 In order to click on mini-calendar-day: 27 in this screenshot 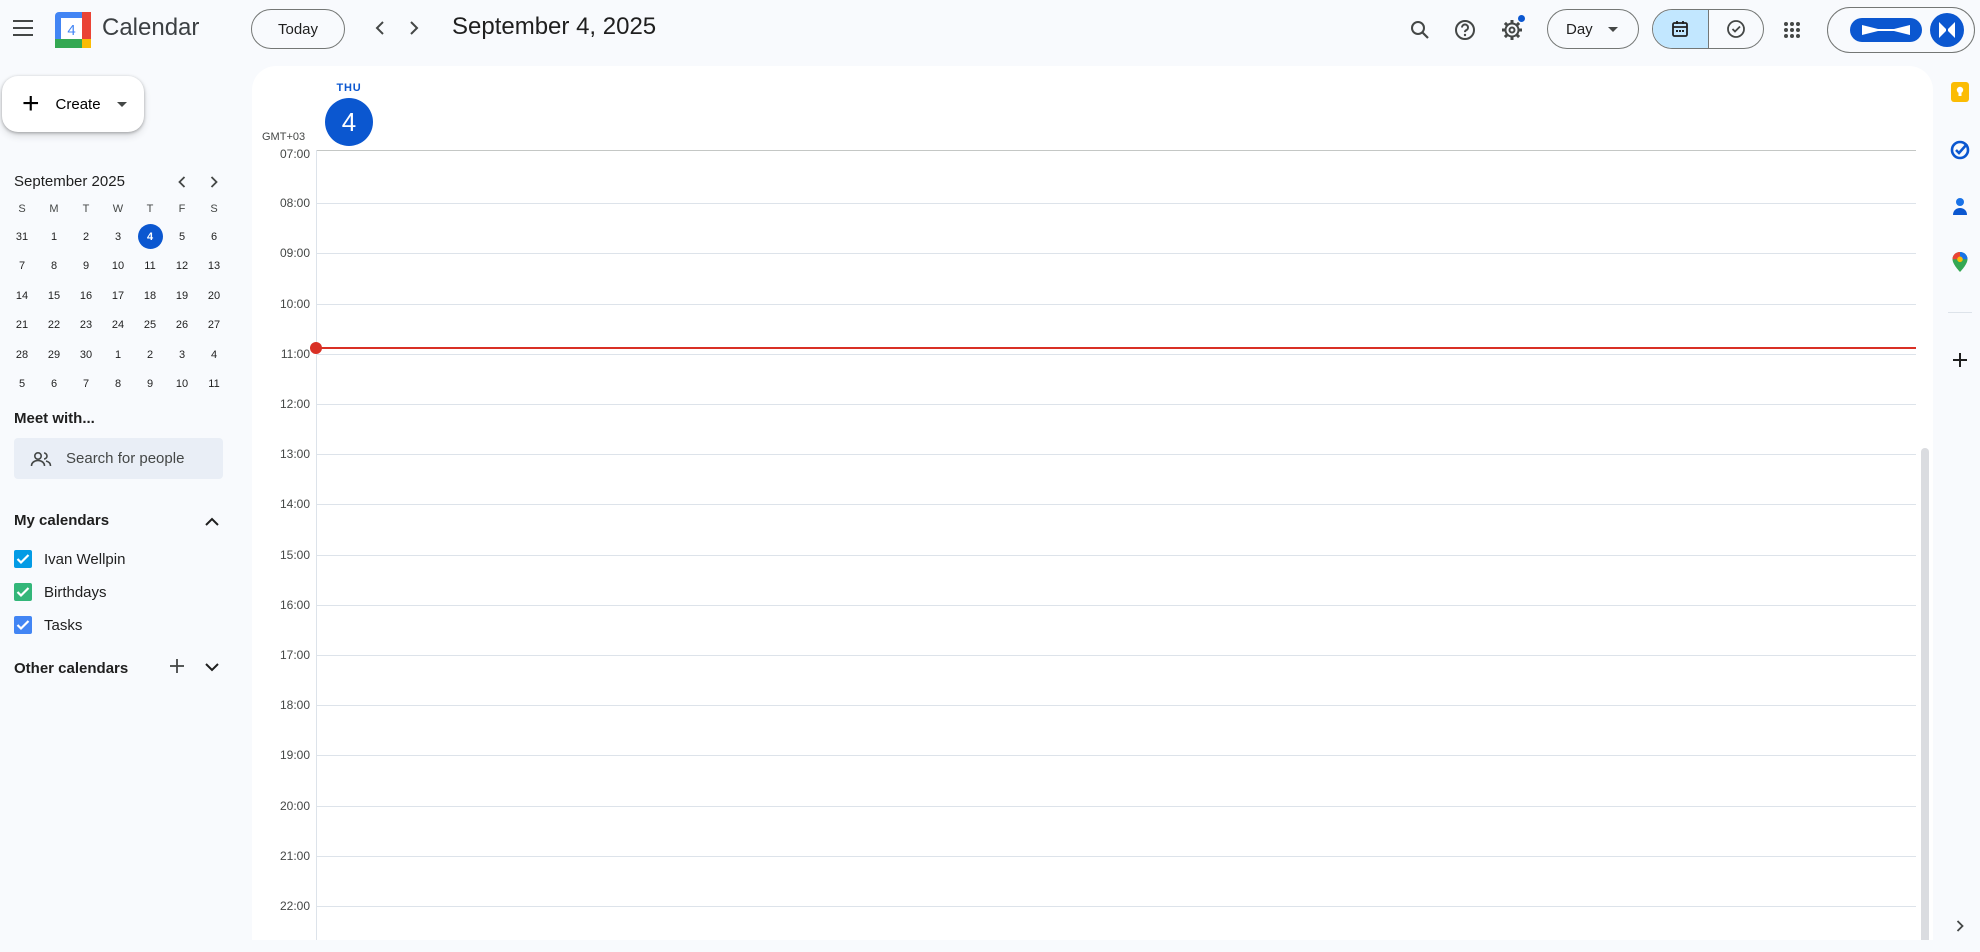, I will do `click(214, 326)`.